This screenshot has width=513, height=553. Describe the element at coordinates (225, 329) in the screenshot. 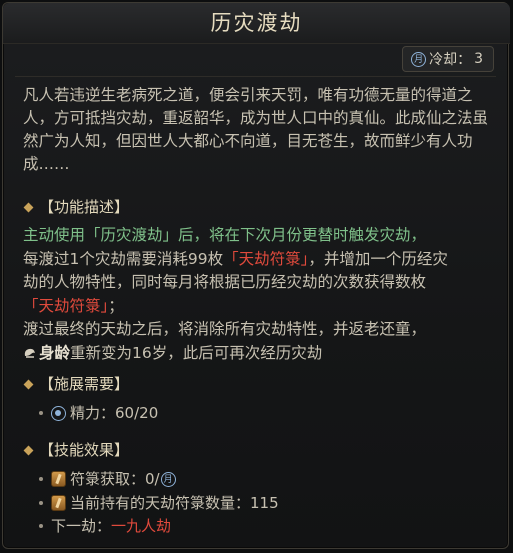

I see `desc-line-5: 渡过最终的天劫之后，将消除所有灾劫特性，并返老还童，` at that location.